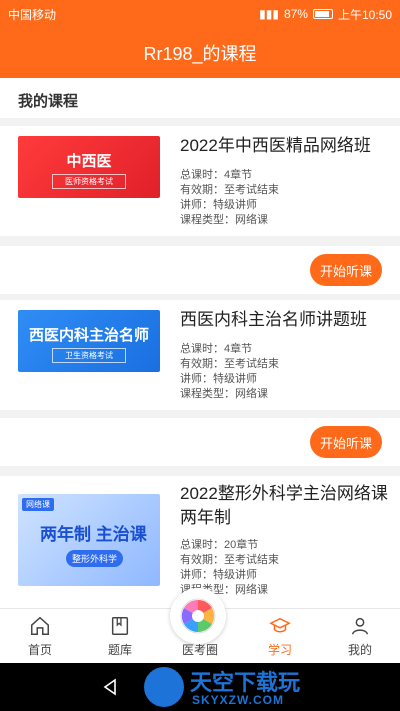 Image resolution: width=400 pixels, height=711 pixels. Describe the element at coordinates (110, 687) in the screenshot. I see `back-icon` at that location.